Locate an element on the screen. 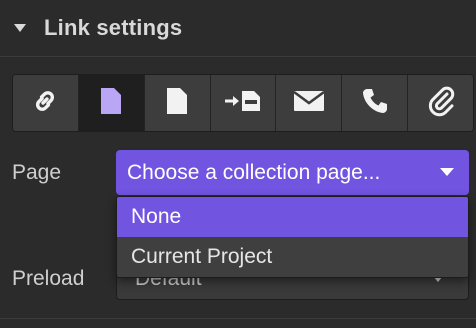 This screenshot has height=328, width=476. phone-icon is located at coordinates (375, 103).